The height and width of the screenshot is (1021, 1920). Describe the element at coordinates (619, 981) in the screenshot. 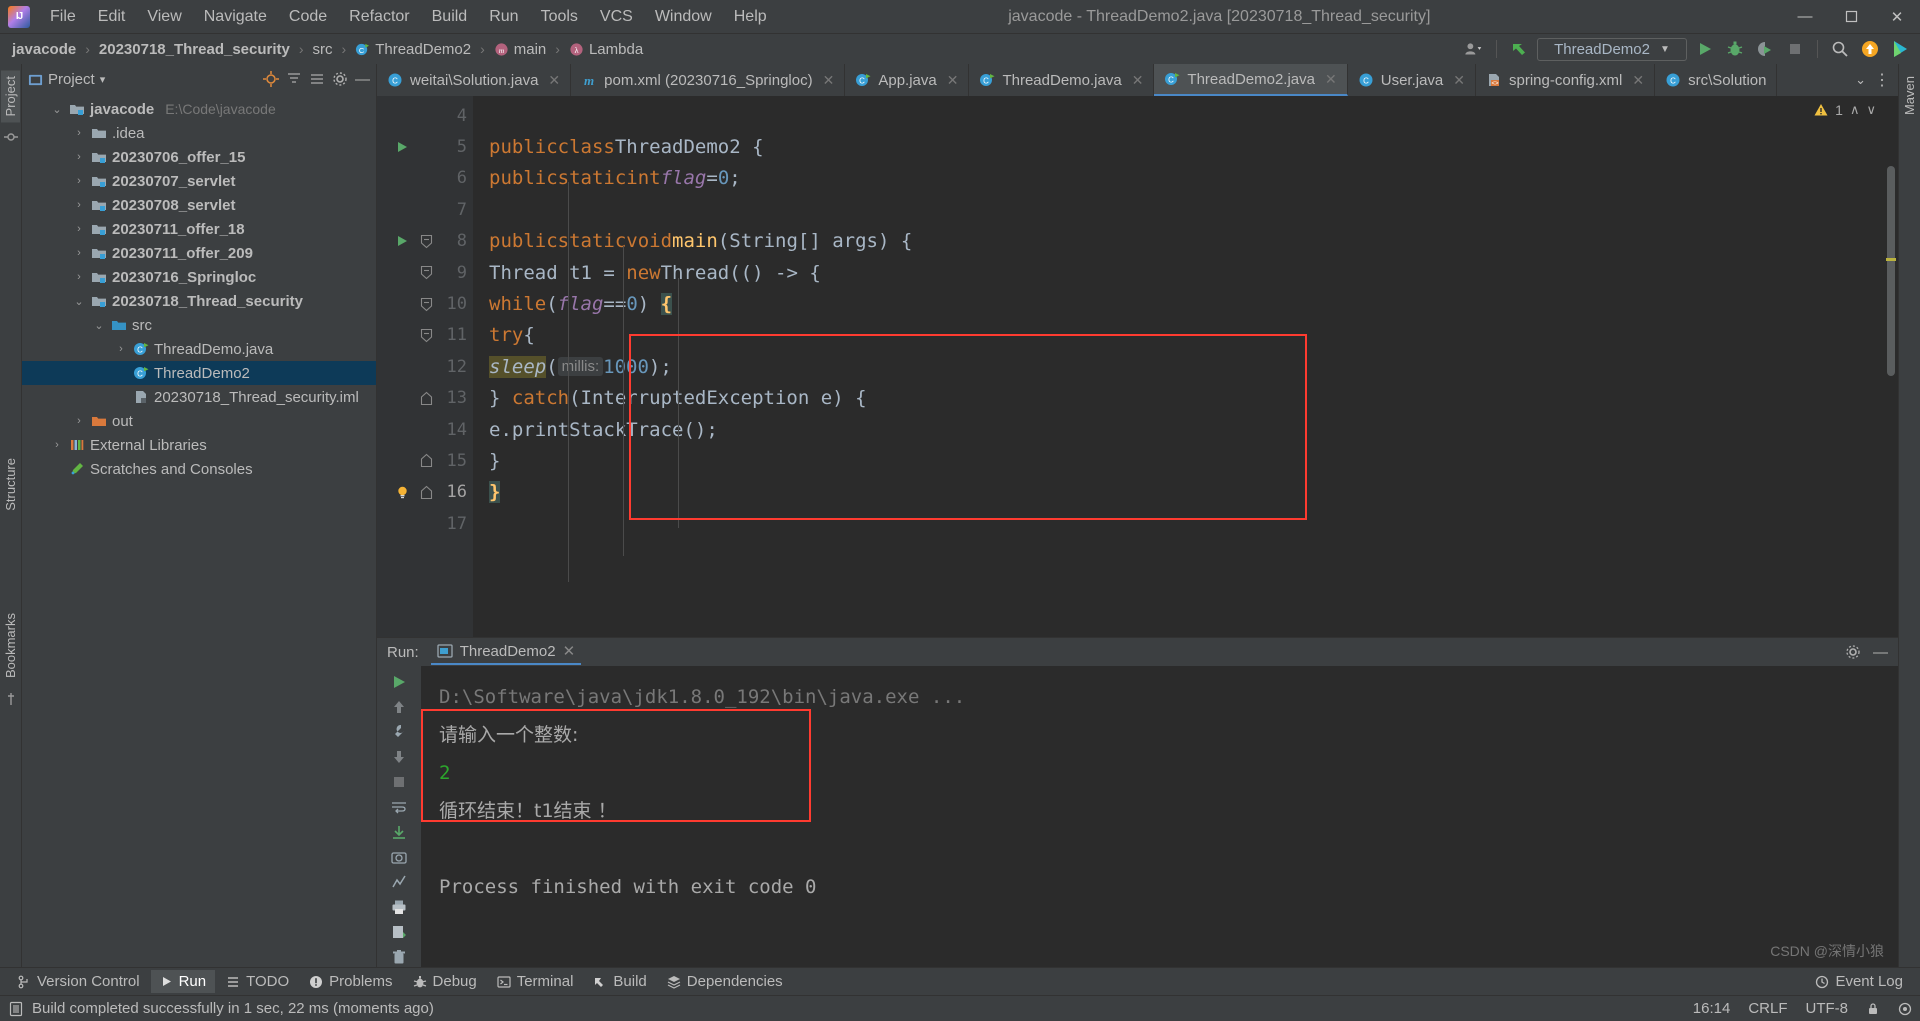

I see `tool-button-build: Build` at that location.